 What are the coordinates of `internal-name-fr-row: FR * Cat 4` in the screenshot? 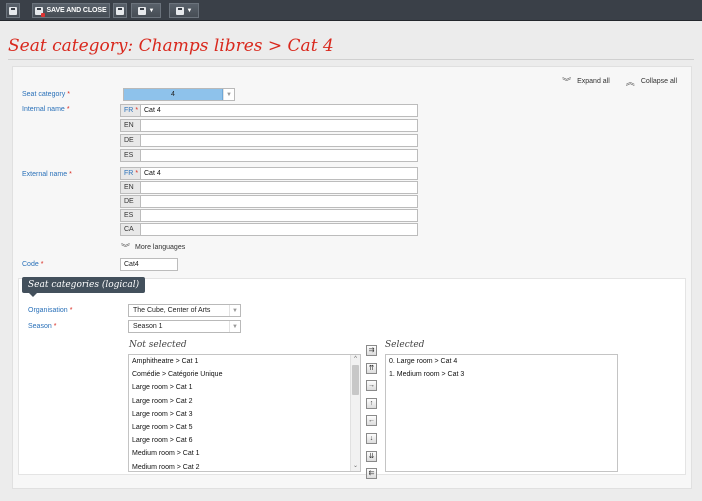 It's located at (269, 110).